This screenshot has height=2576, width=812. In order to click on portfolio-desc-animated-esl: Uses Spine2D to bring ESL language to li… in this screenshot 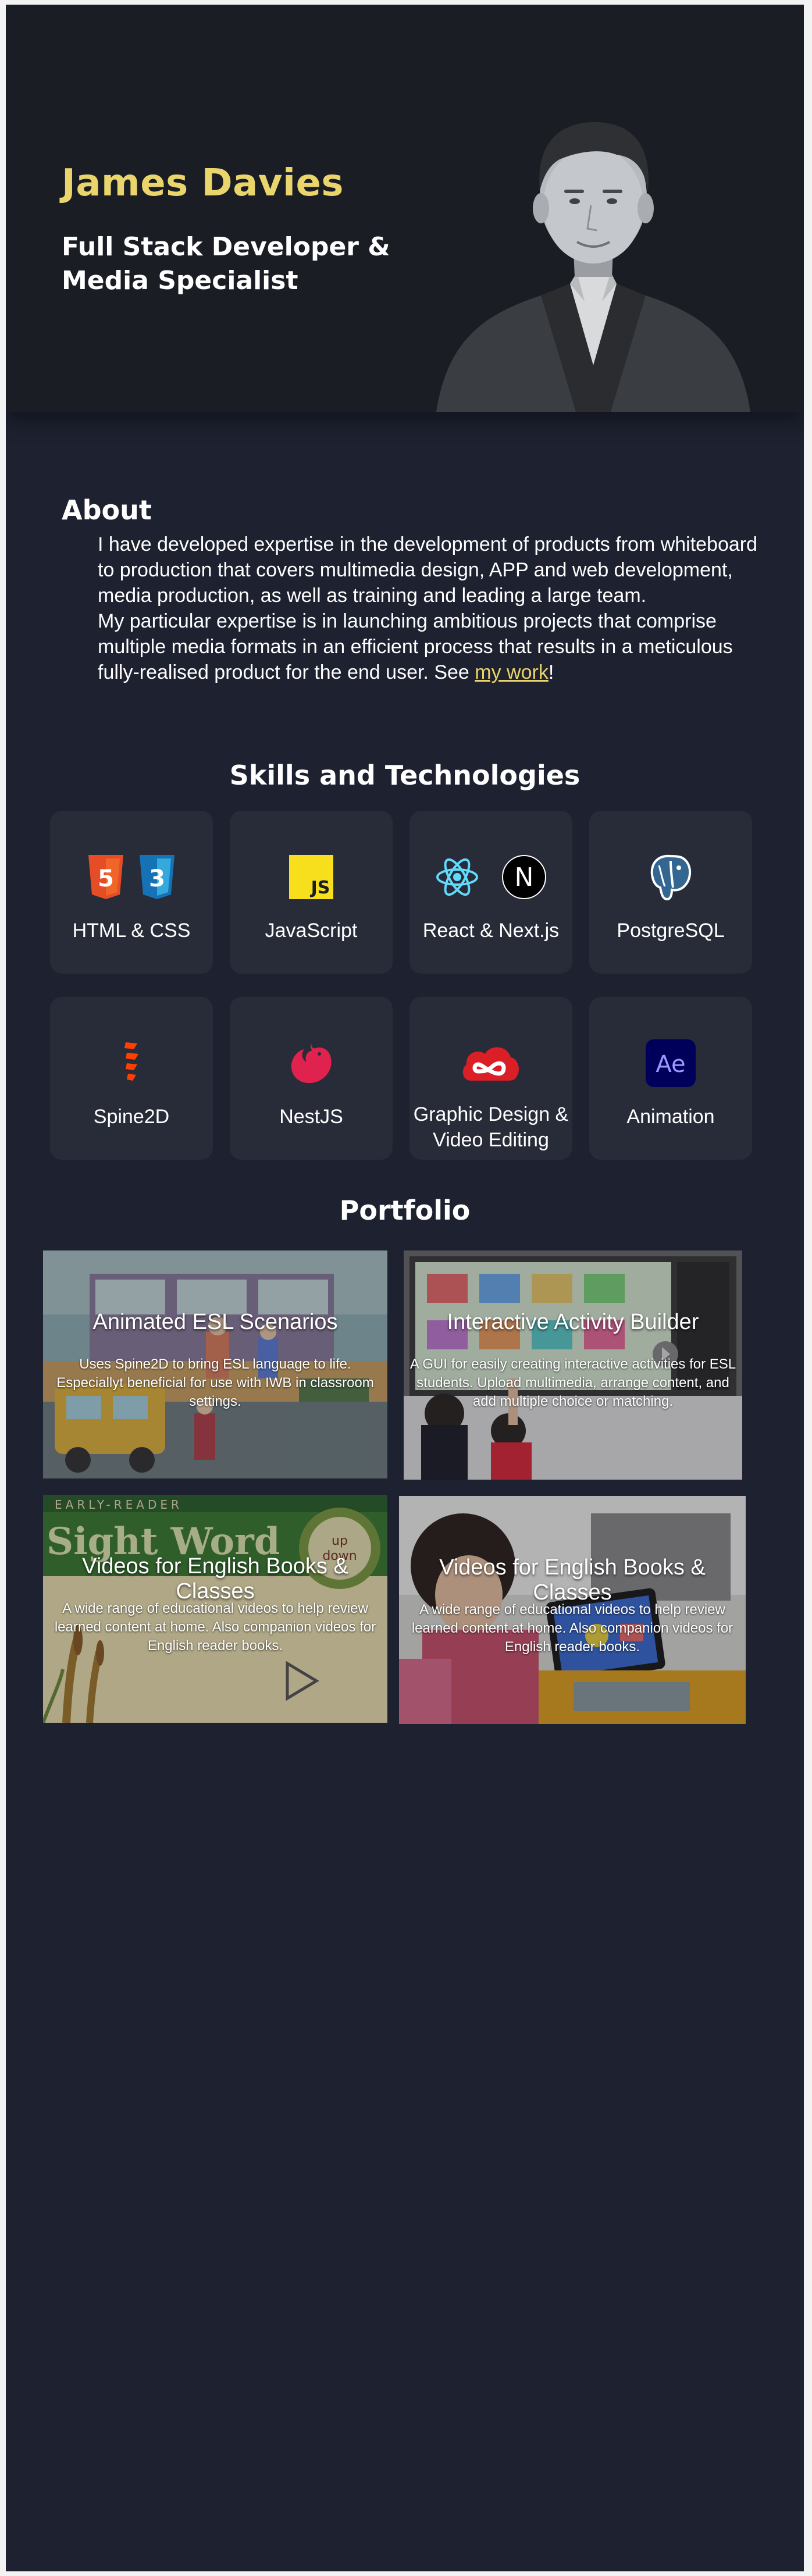, I will do `click(215, 1382)`.